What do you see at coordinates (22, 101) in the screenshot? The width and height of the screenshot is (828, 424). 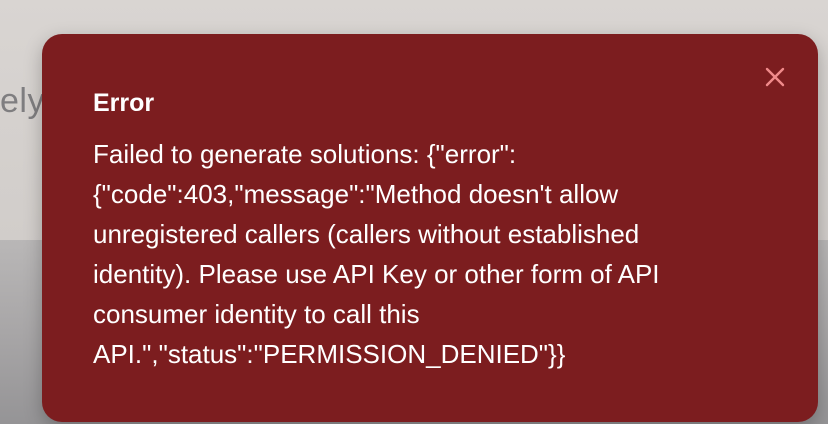 I see `background-text-fragment: ely` at bounding box center [22, 101].